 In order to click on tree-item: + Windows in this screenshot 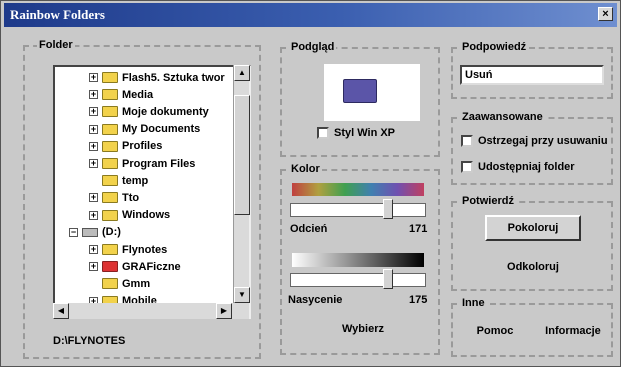, I will do `click(129, 215)`.